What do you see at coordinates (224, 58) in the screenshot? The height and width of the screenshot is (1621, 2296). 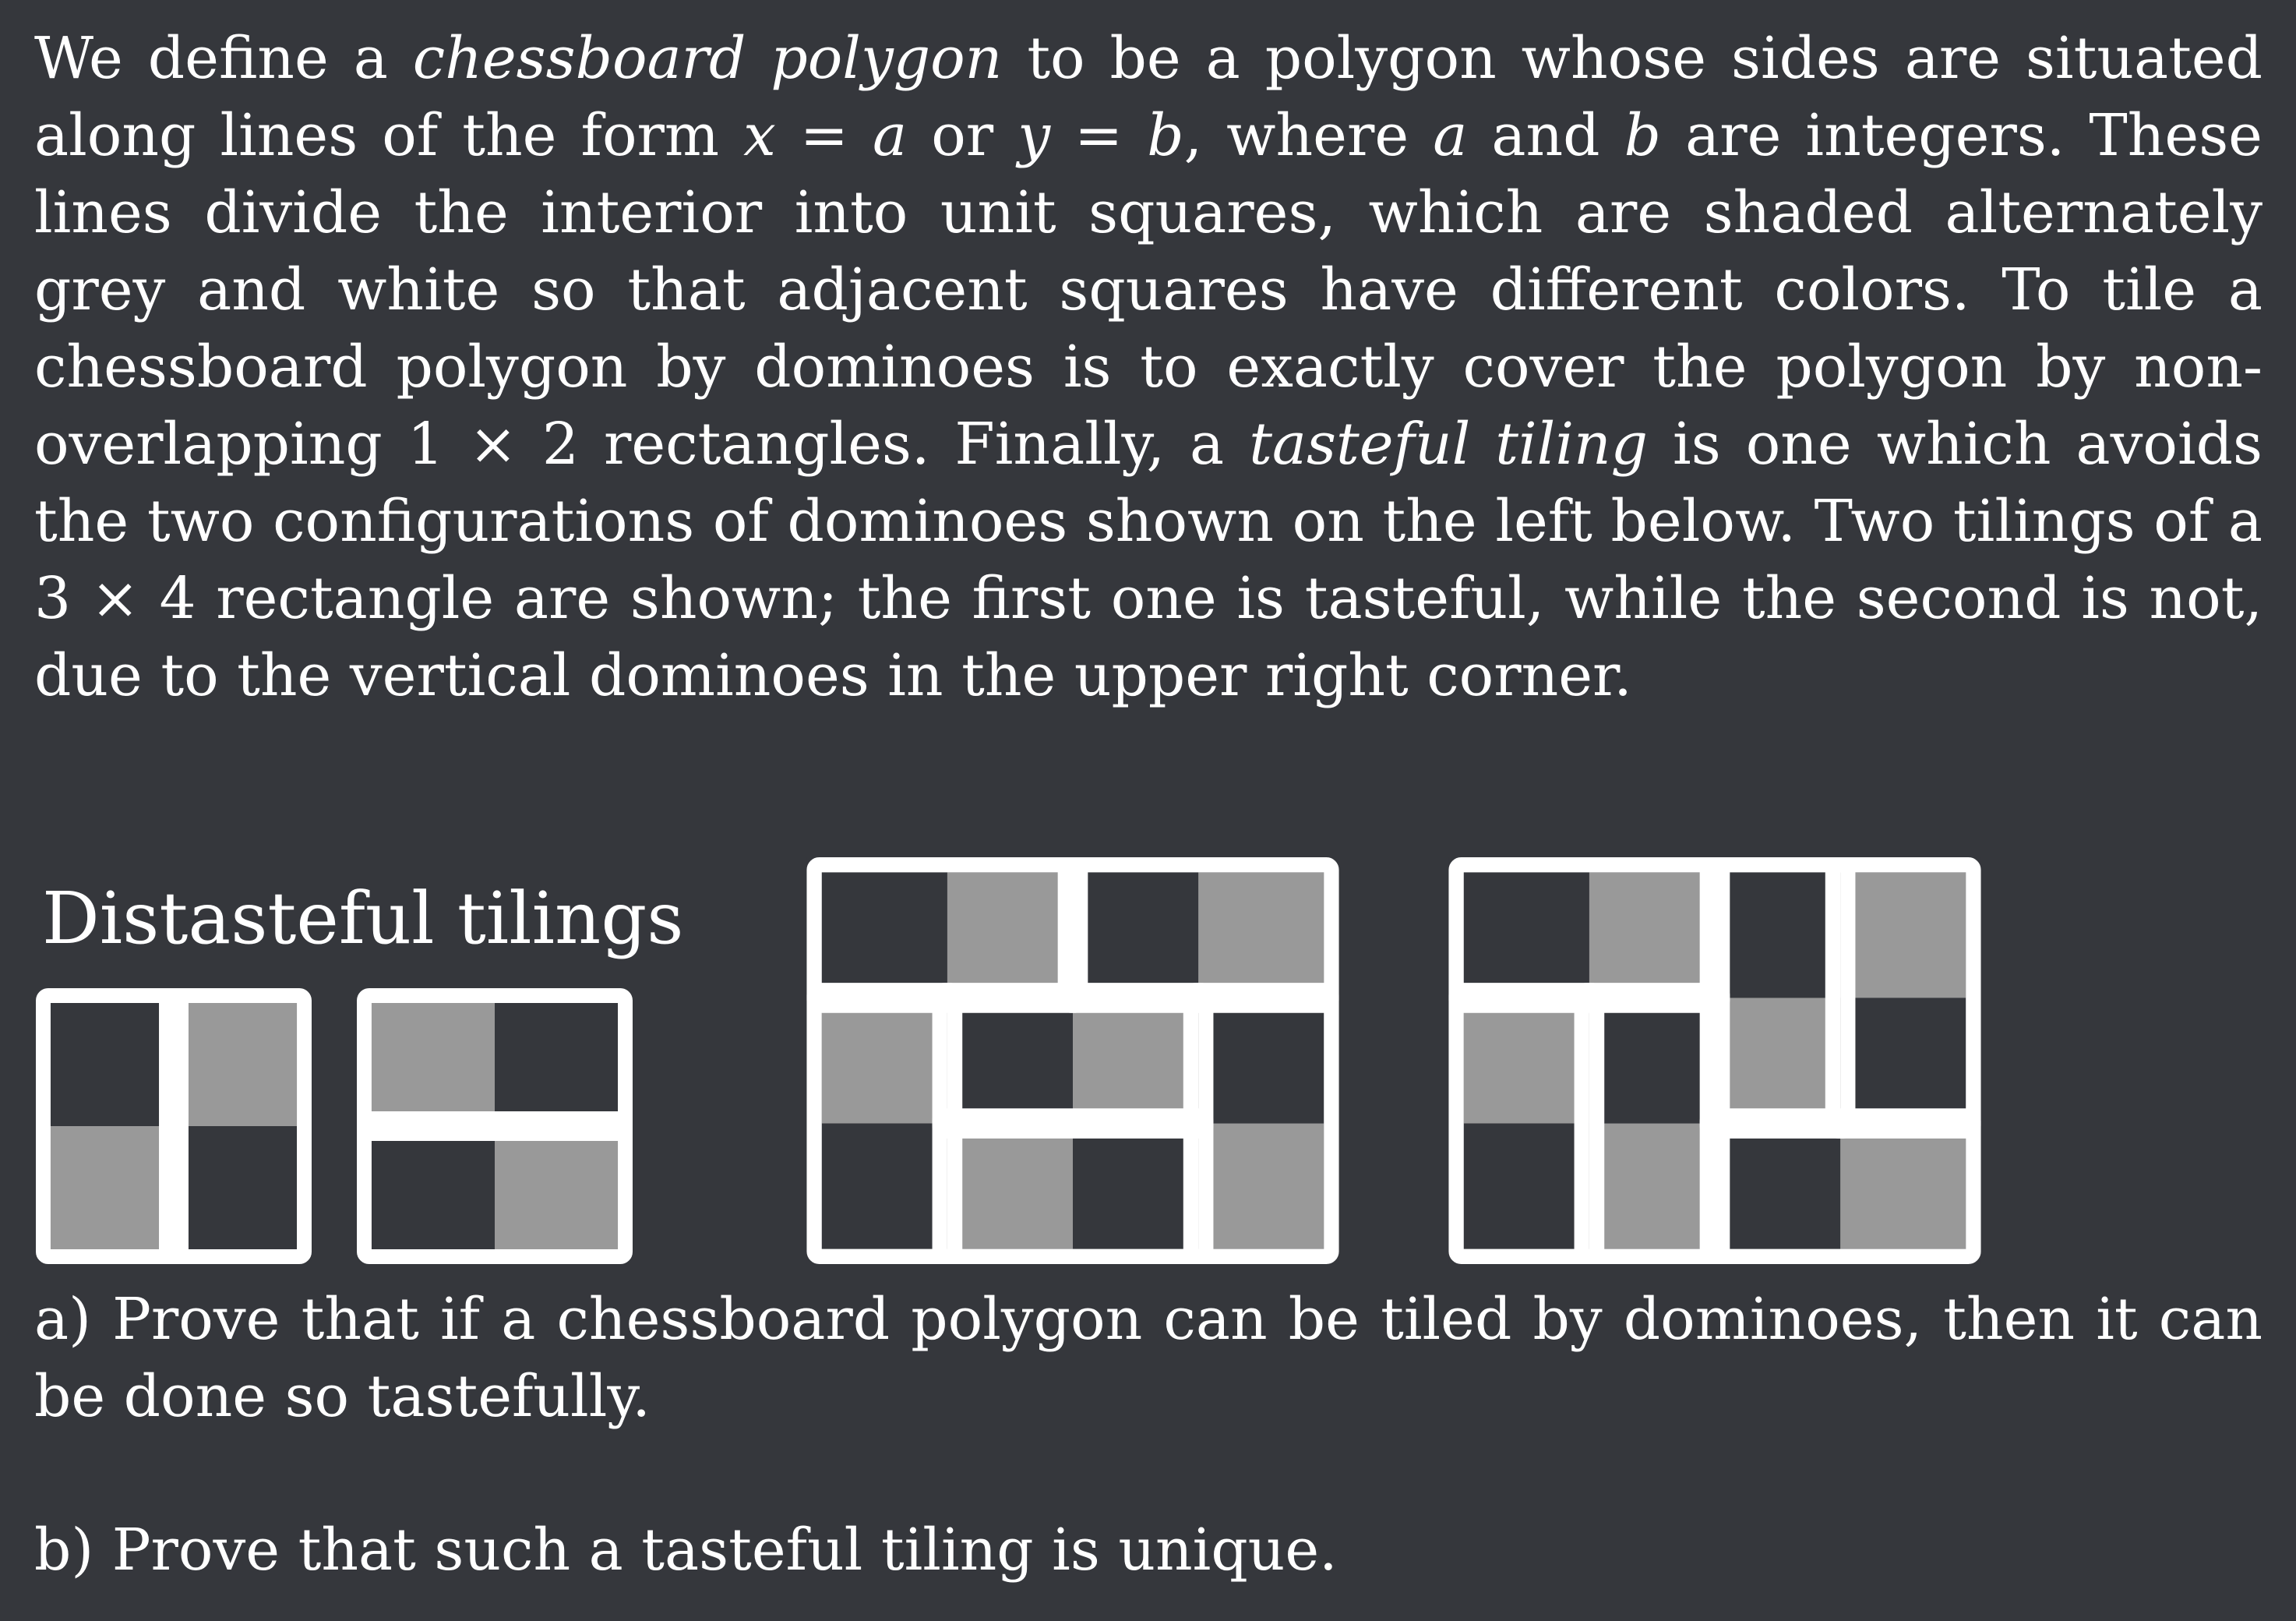 I see `intro-text: We define a` at bounding box center [224, 58].